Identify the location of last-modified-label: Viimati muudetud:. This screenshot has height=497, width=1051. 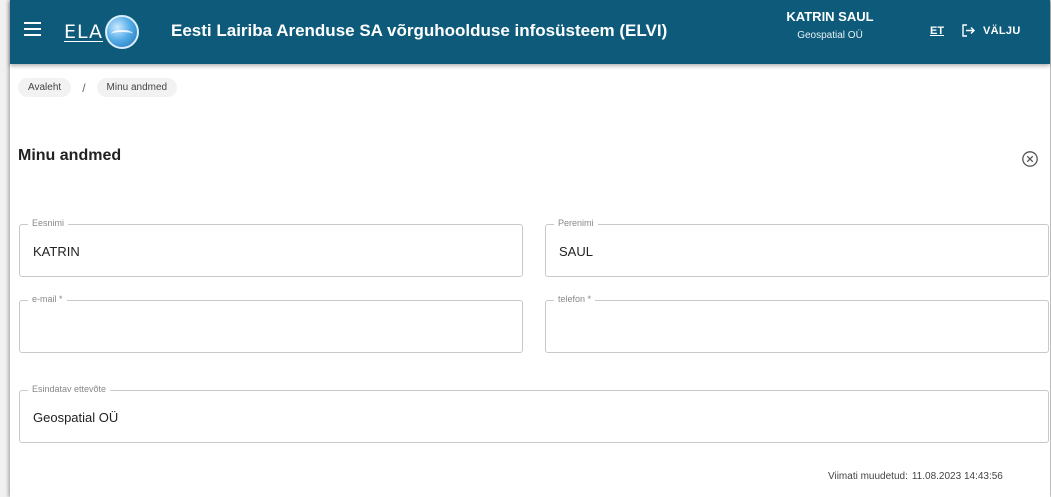
(868, 476).